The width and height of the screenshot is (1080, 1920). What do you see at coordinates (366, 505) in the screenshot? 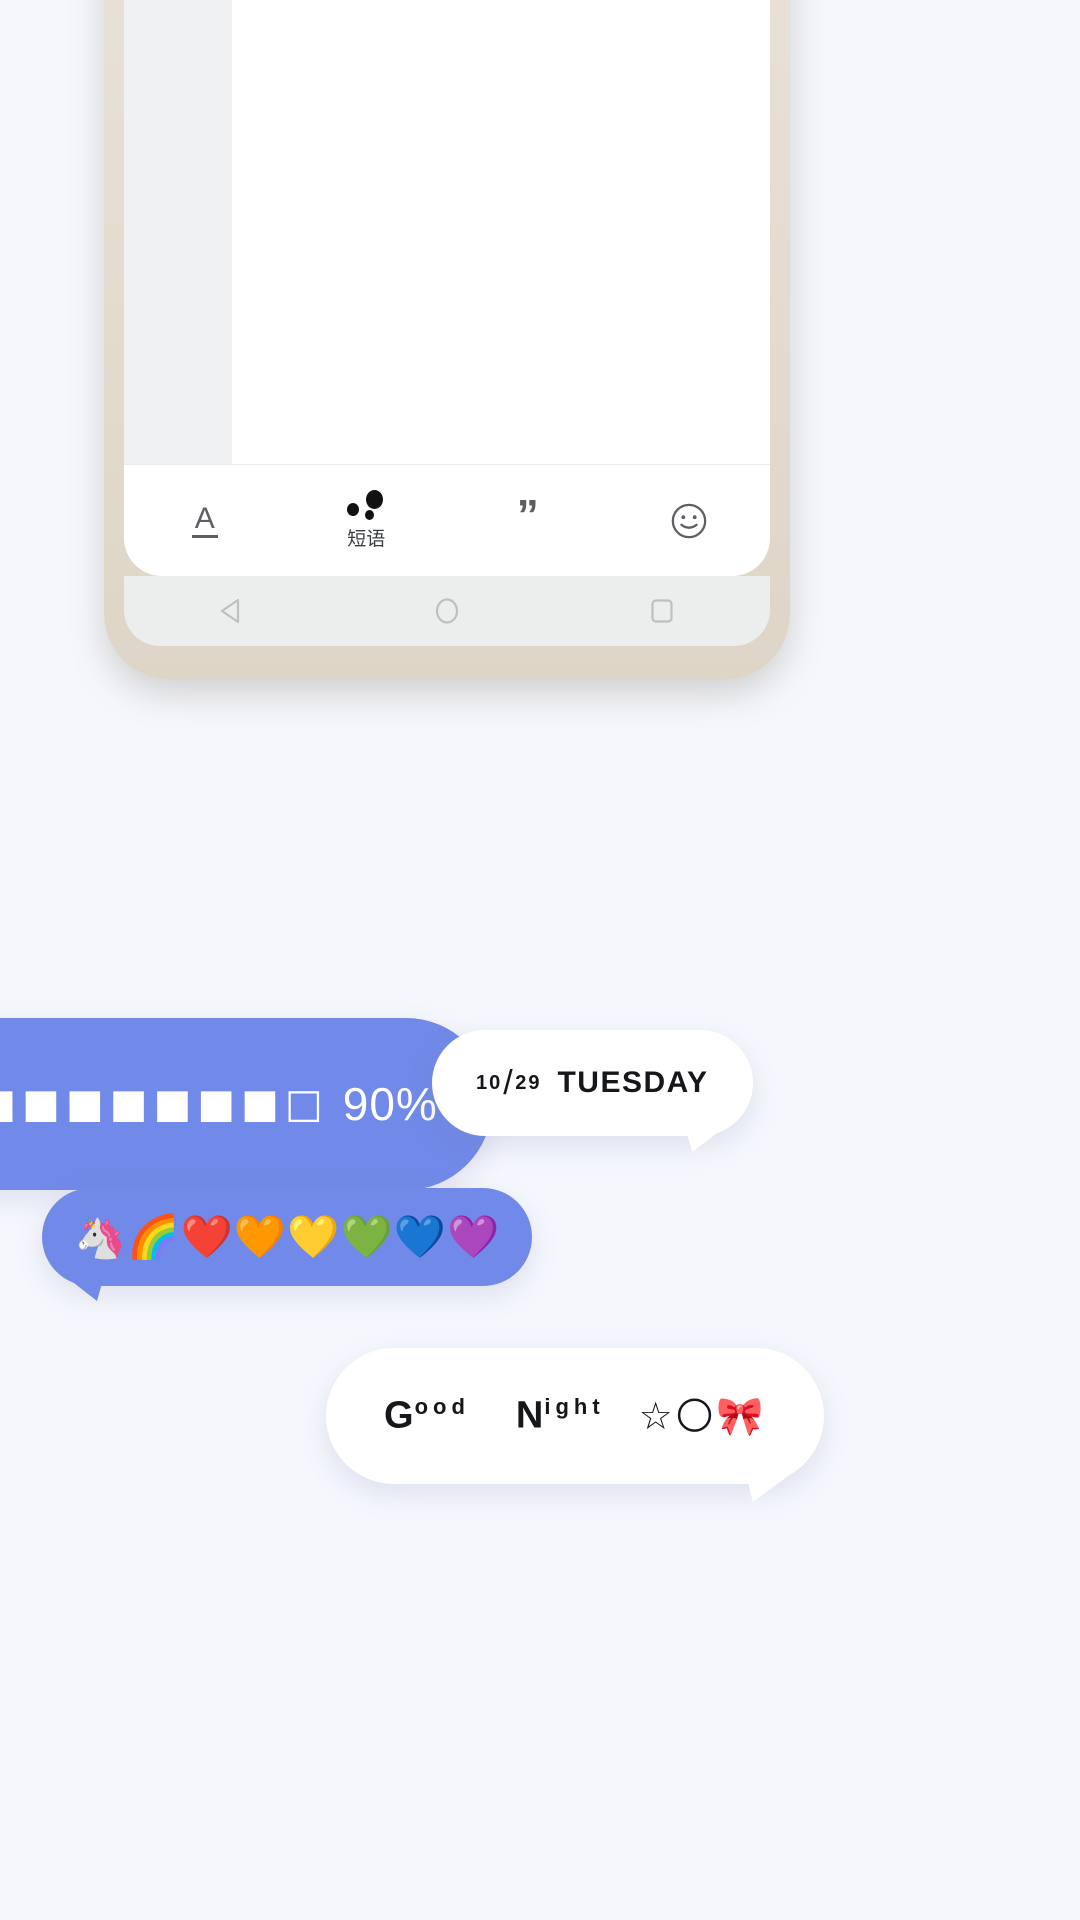
I see `three-dots-icon` at bounding box center [366, 505].